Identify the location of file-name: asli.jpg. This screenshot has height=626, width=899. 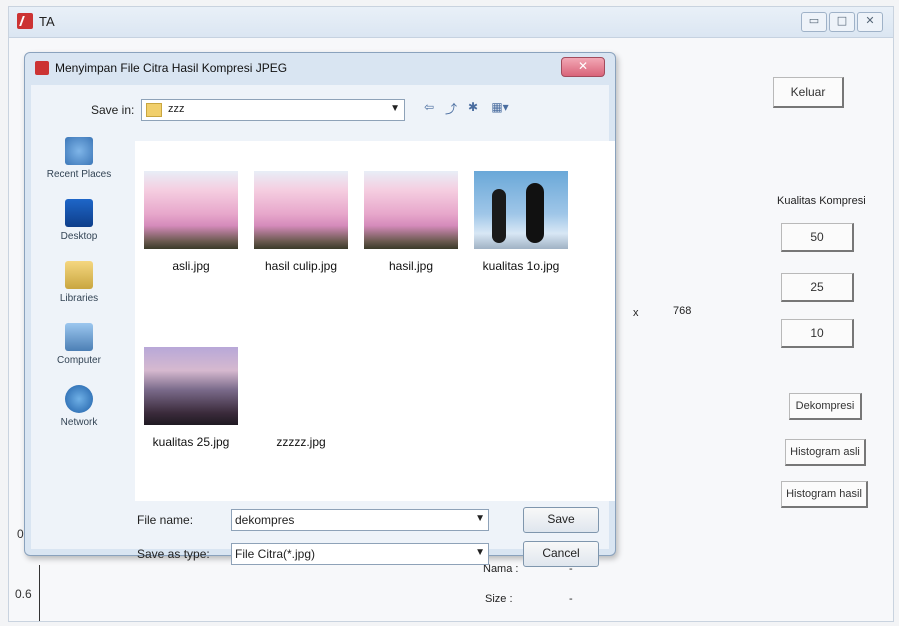
(191, 266).